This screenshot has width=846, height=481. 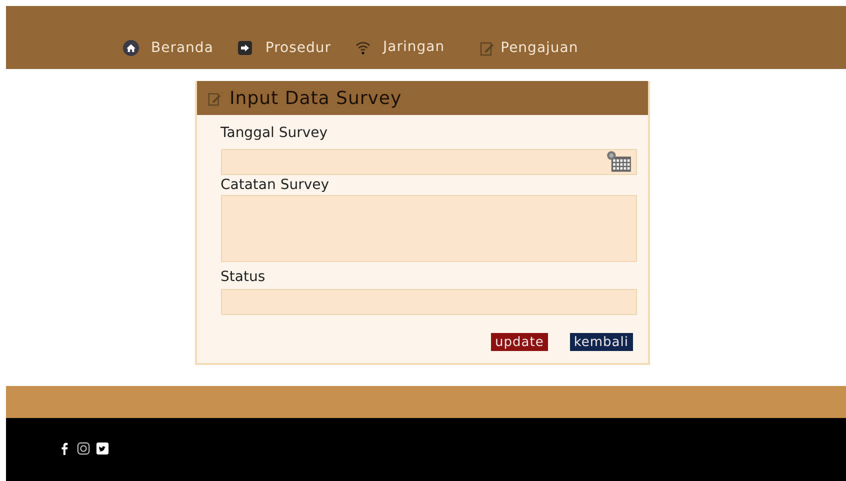 What do you see at coordinates (400, 46) in the screenshot?
I see `nav-link: Jaringan` at bounding box center [400, 46].